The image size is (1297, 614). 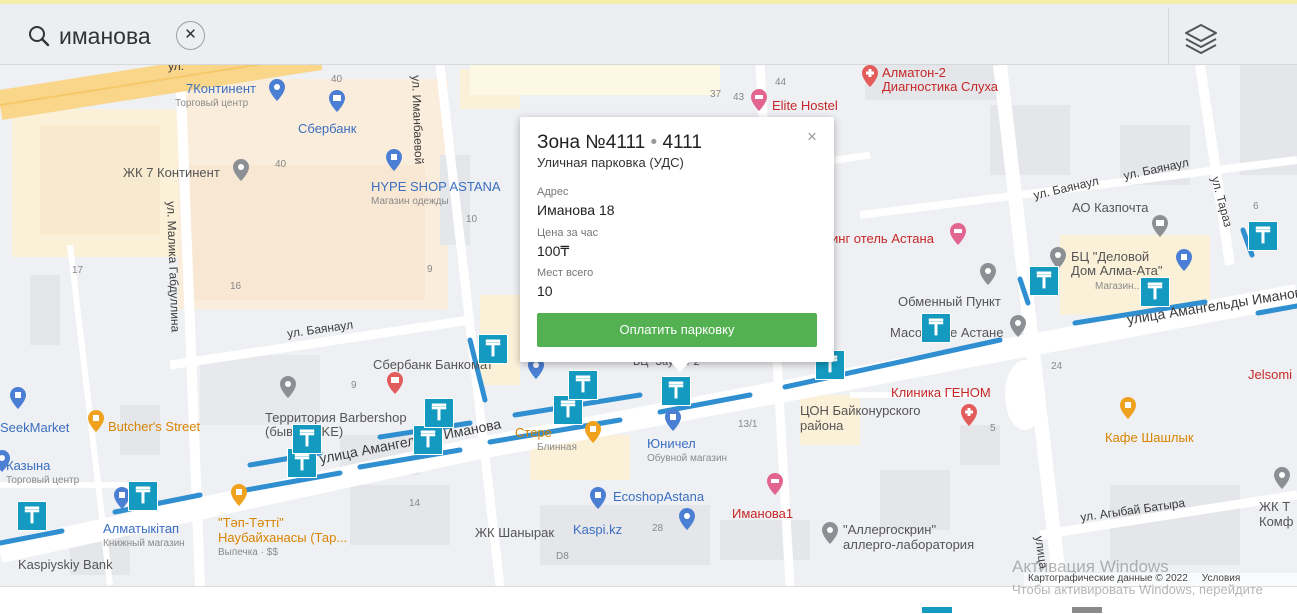 I want to click on poi-butchers: Butcher's Street, so click(x=154, y=426).